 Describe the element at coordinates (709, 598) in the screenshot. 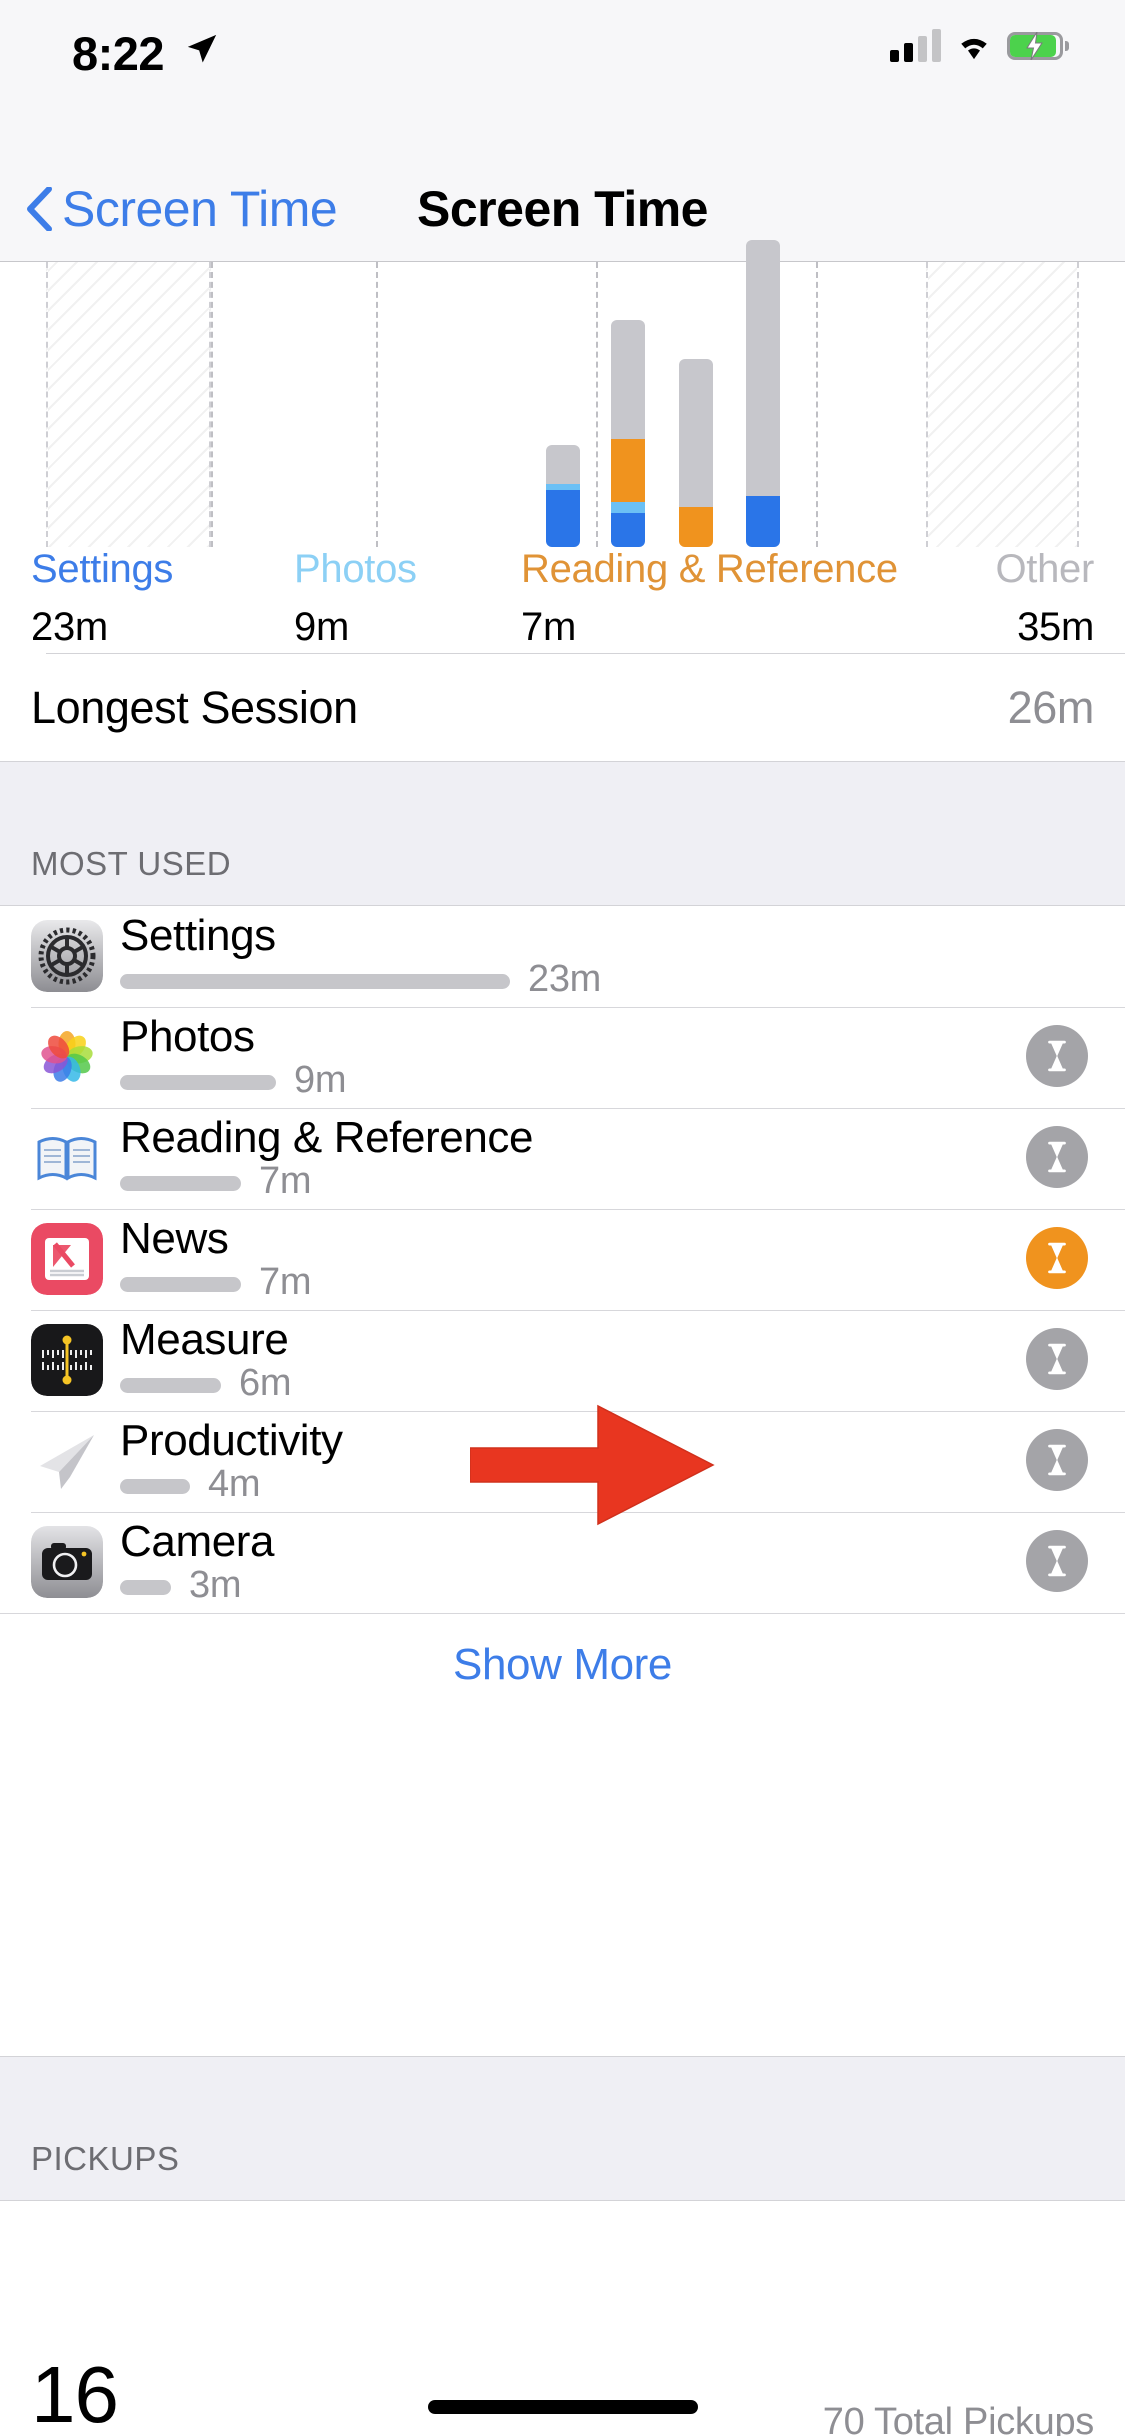

I see `legend-item-reading-reference: Reading & Reference 7m` at that location.